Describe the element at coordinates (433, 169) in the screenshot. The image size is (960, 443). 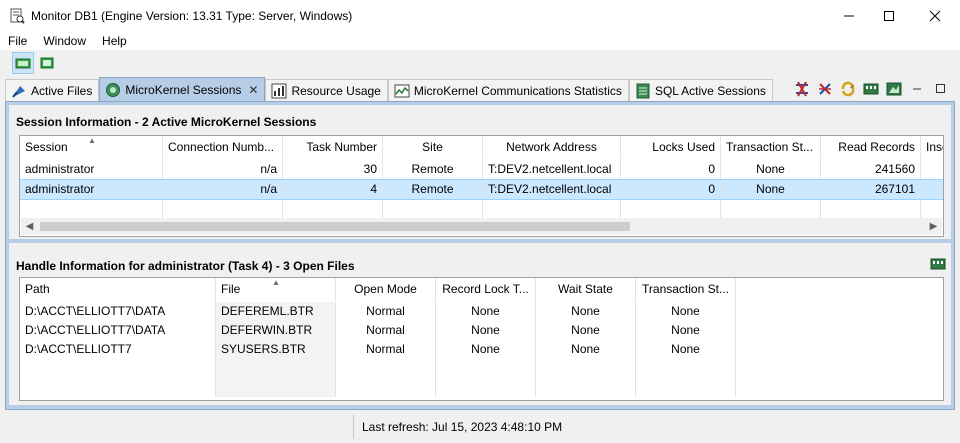
I see `cell-site: Remote` at that location.